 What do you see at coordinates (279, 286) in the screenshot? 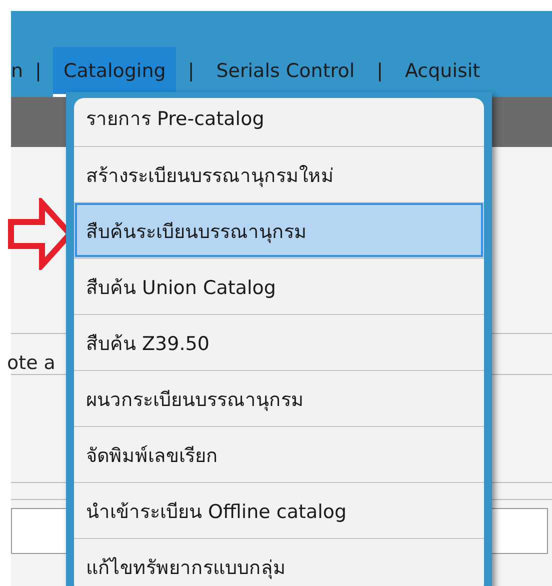
I see `menu-item: สืบค้น Union Catalog` at bounding box center [279, 286].